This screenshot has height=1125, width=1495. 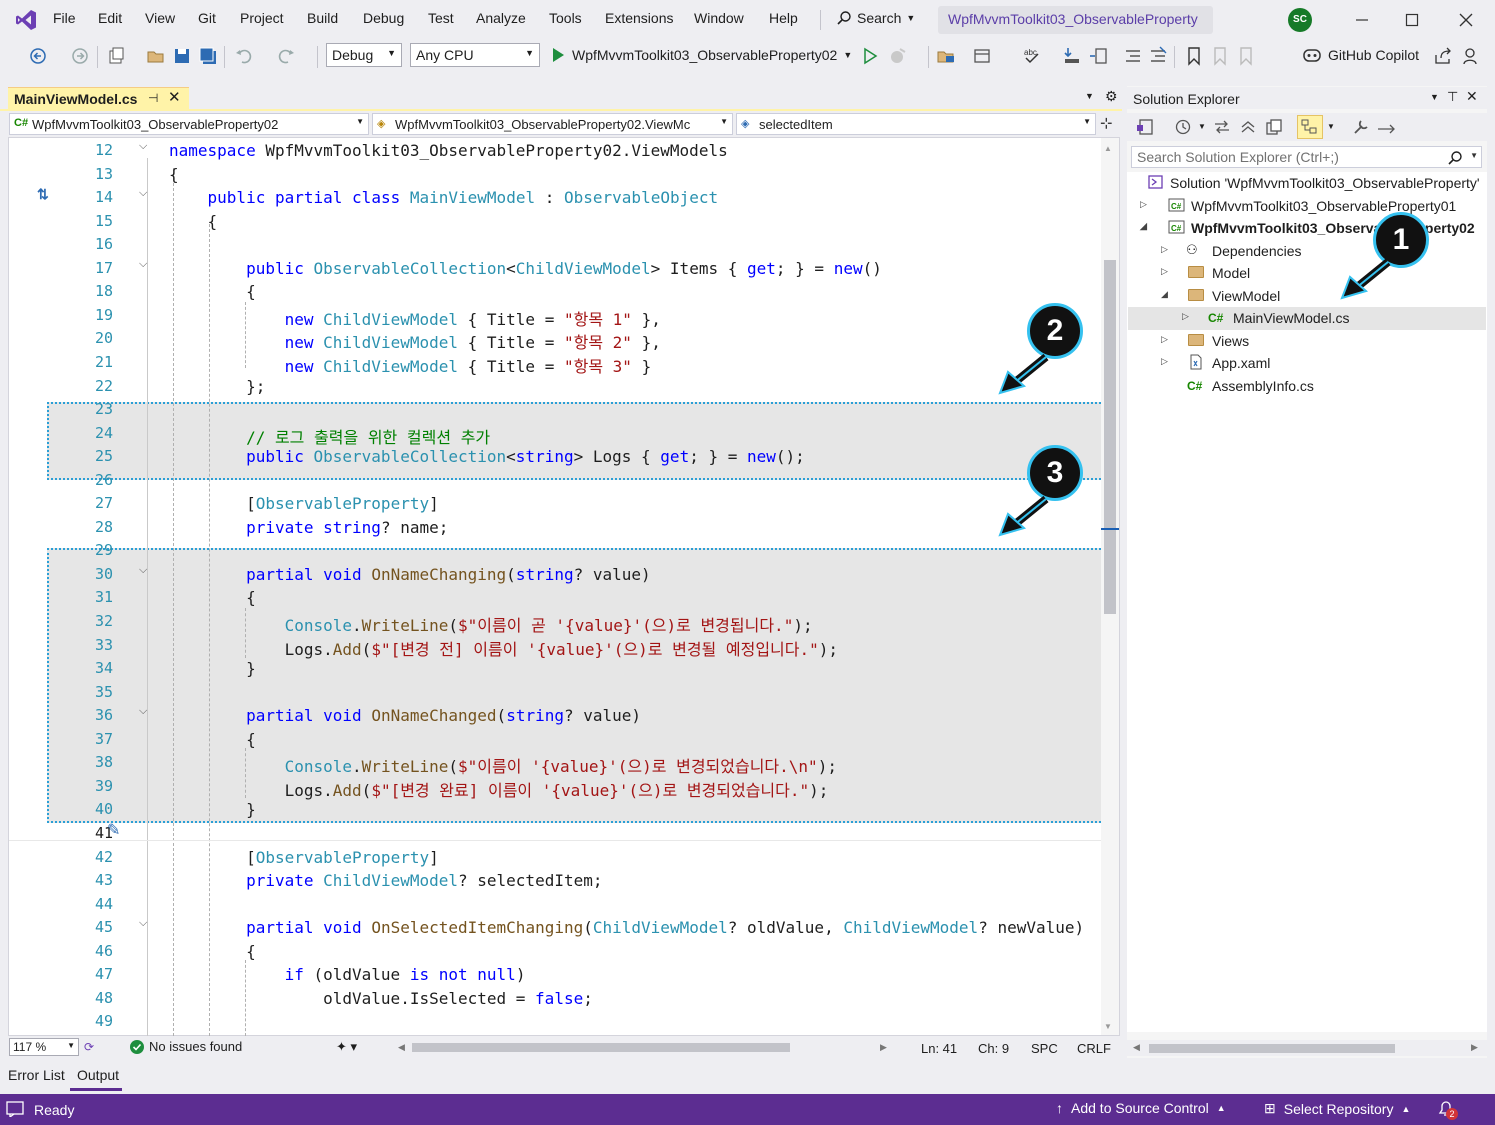 I want to click on minimize-icon, so click(x=1362, y=20).